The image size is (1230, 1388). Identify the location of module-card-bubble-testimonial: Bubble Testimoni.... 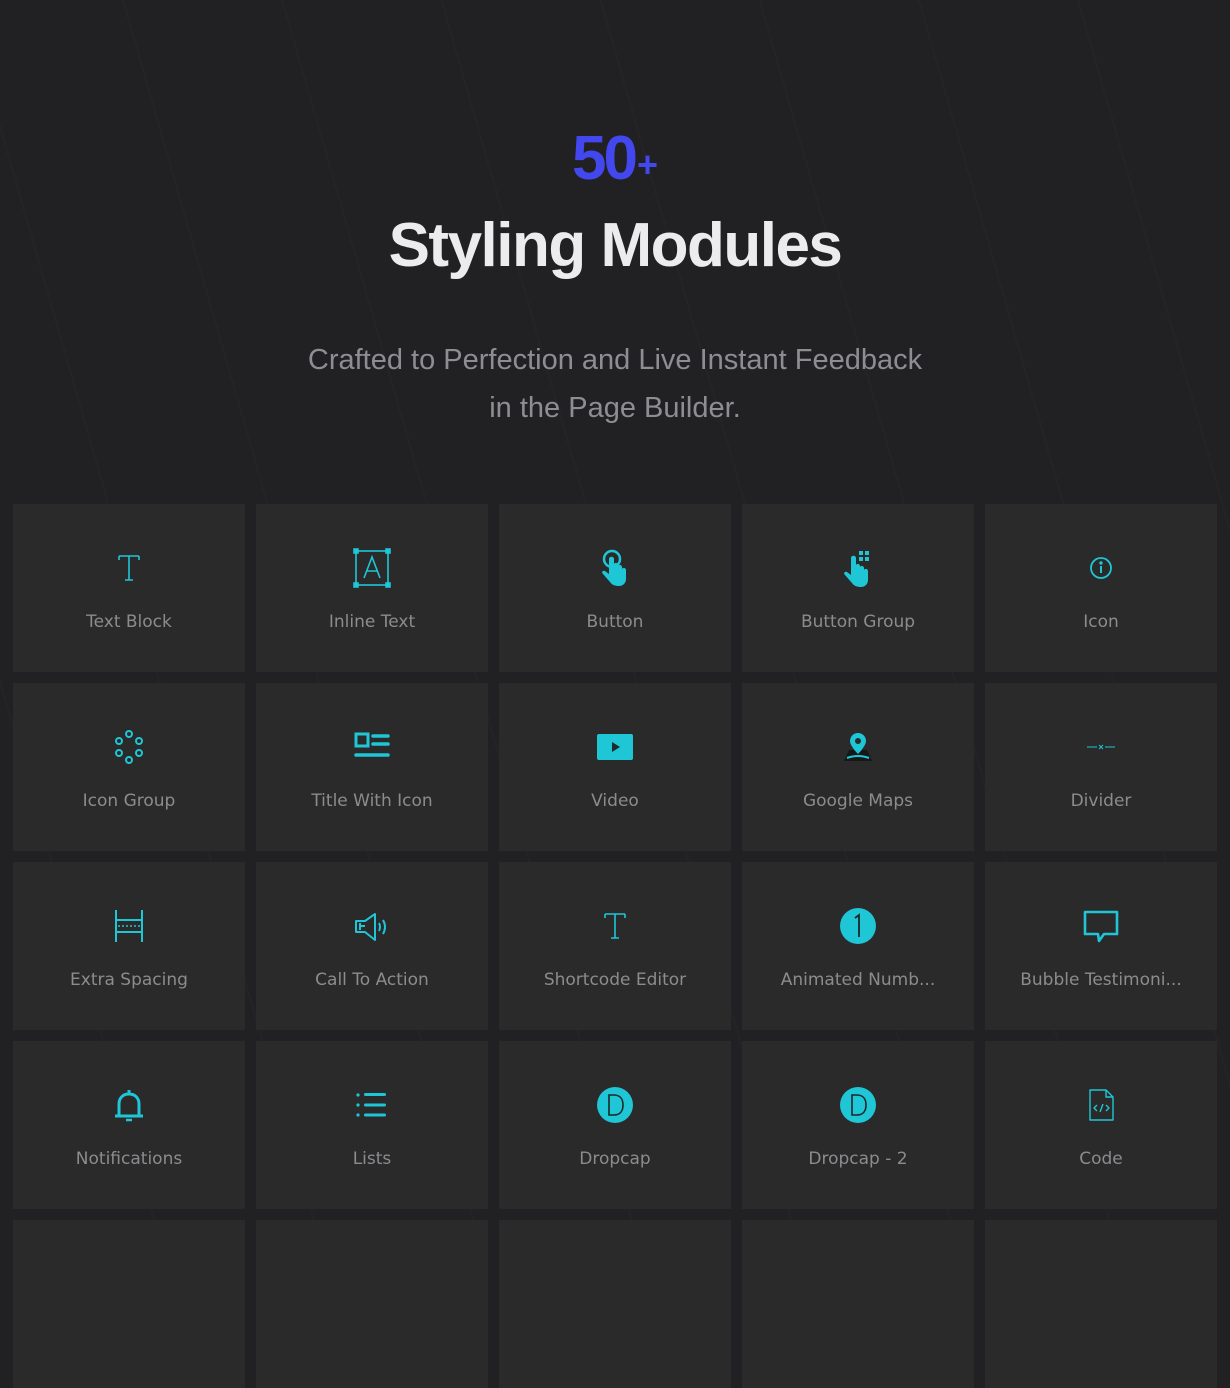
(1101, 946).